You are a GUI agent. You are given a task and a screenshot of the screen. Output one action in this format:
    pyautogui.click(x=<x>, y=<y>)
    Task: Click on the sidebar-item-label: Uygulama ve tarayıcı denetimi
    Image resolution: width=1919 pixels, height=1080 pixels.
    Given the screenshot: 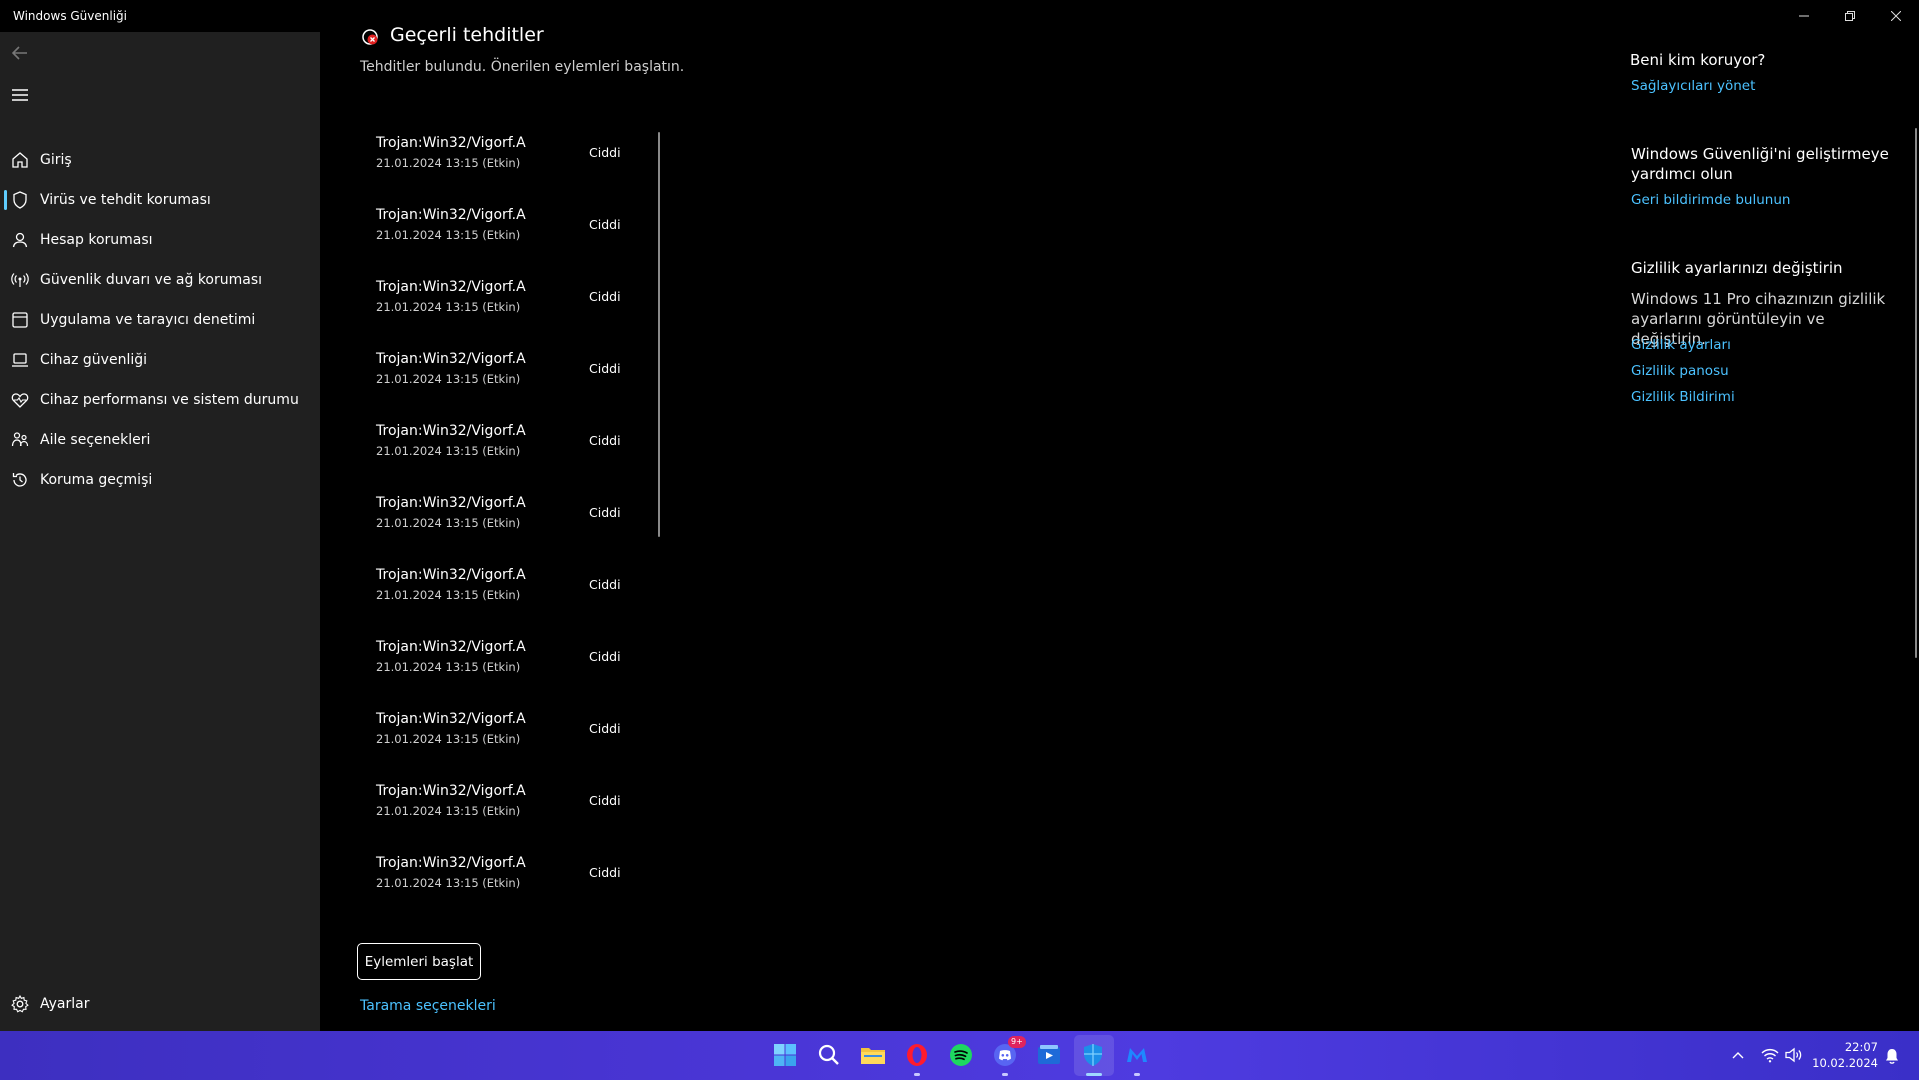 What is the action you would take?
    pyautogui.click(x=148, y=320)
    